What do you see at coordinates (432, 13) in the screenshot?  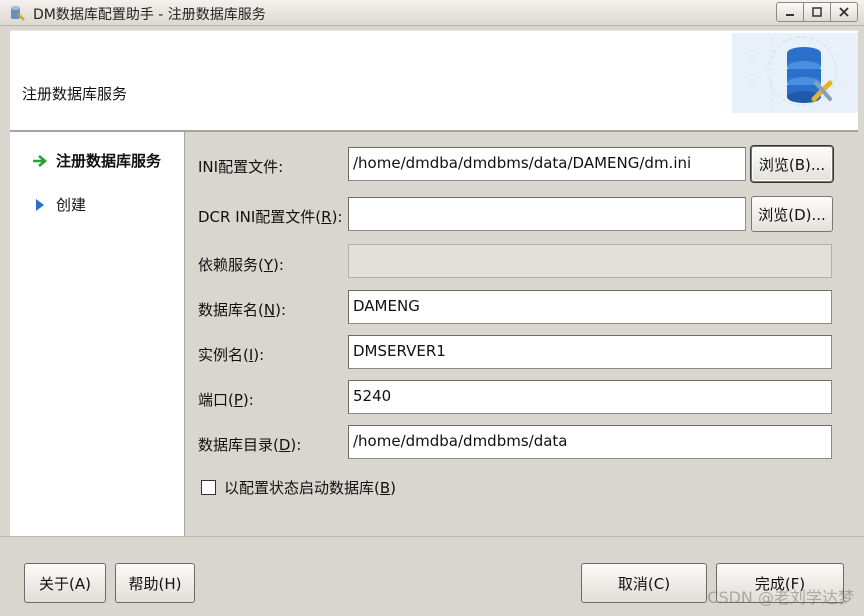 I see `title-bar: DM数据库配置助手 - 注册数据库服务` at bounding box center [432, 13].